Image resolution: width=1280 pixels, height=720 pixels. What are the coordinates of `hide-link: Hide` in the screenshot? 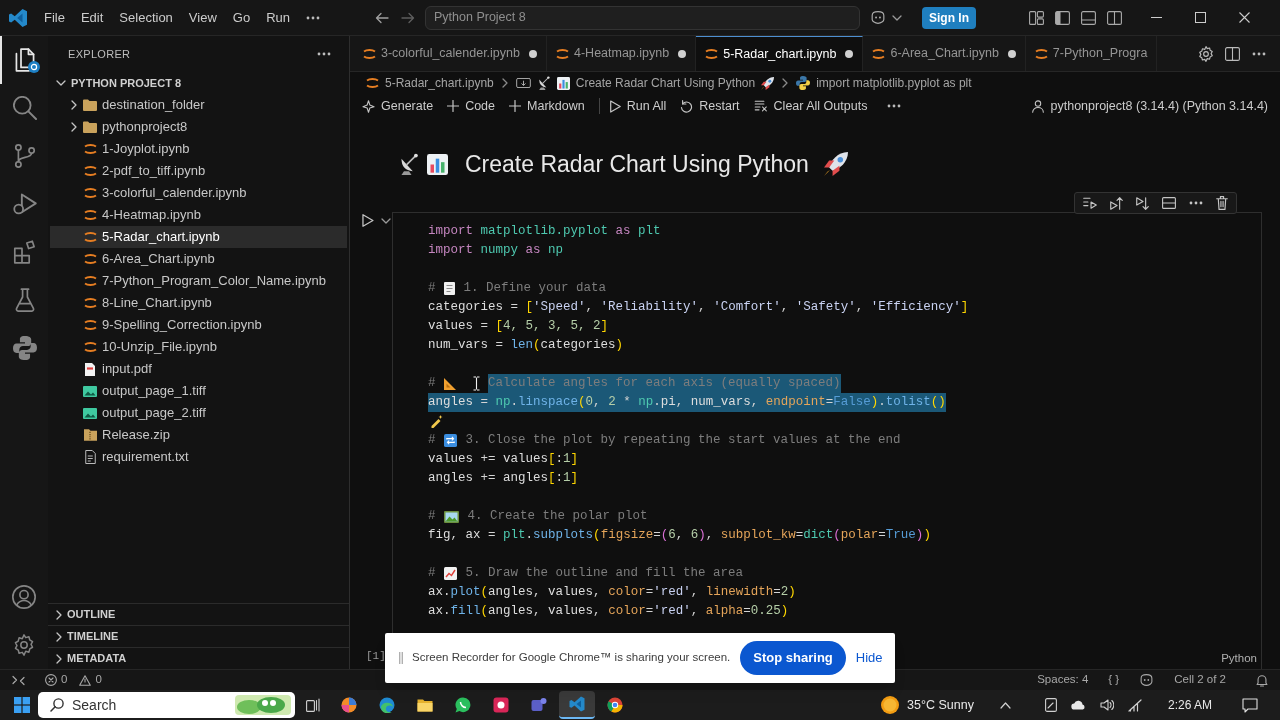 It's located at (869, 658).